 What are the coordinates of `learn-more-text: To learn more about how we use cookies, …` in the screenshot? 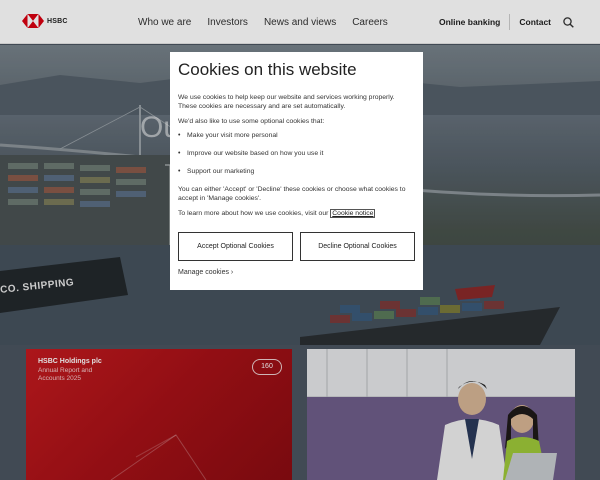 It's located at (253, 213).